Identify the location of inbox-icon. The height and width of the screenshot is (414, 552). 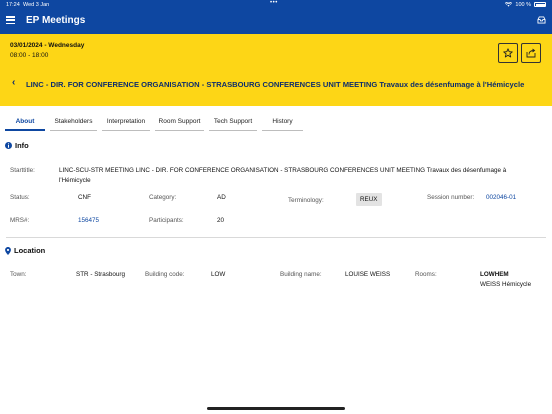
(541, 20).